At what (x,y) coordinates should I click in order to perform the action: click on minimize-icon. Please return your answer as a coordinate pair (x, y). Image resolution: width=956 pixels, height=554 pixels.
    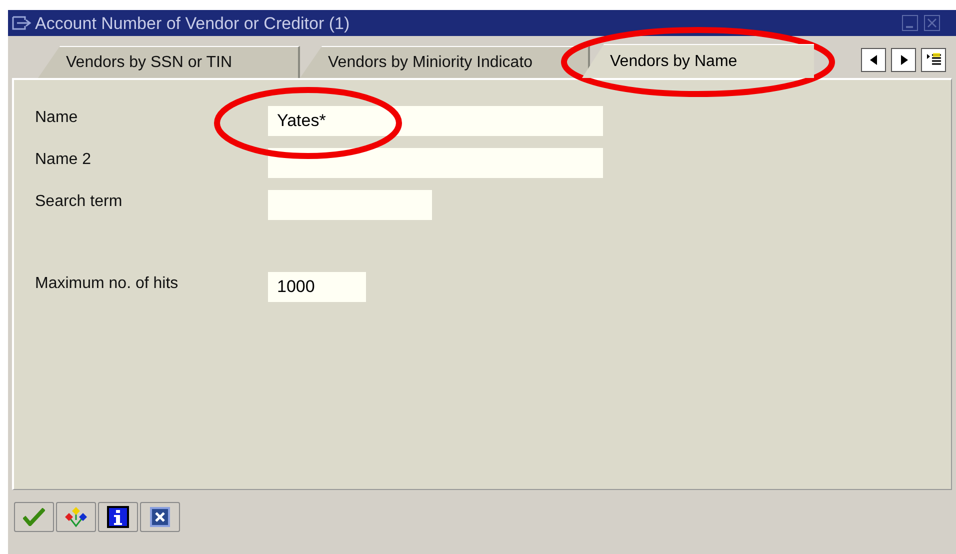
    Looking at the image, I should click on (910, 23).